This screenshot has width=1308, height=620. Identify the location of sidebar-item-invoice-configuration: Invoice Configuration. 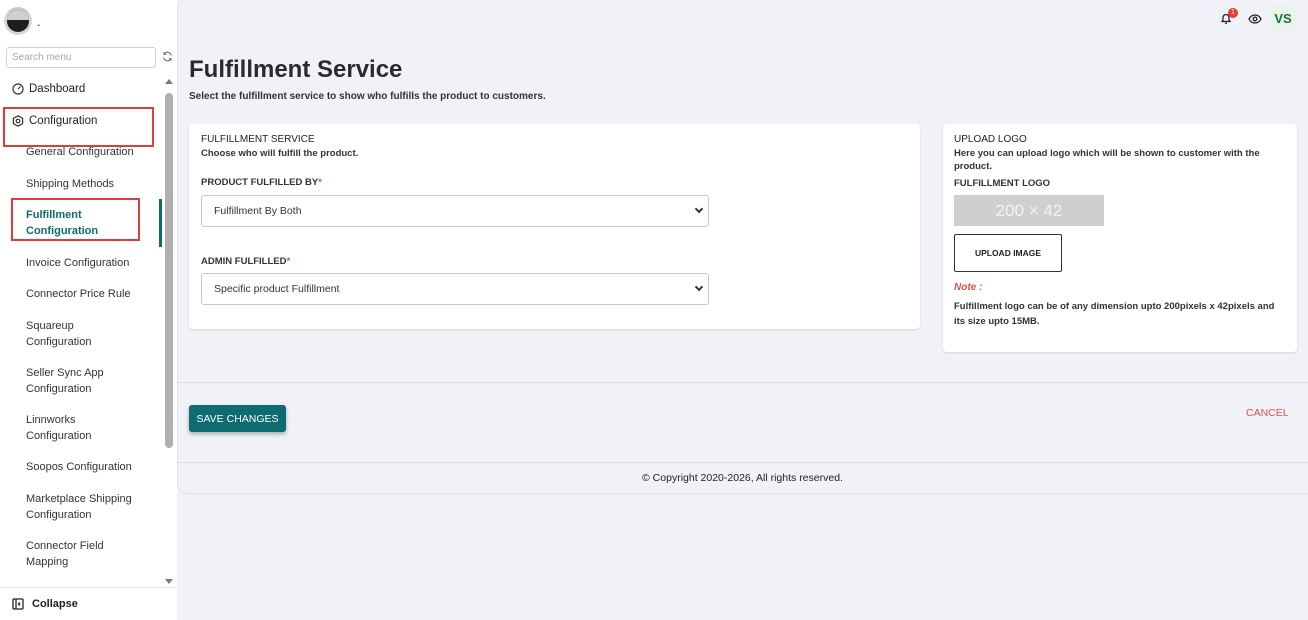
(88, 263).